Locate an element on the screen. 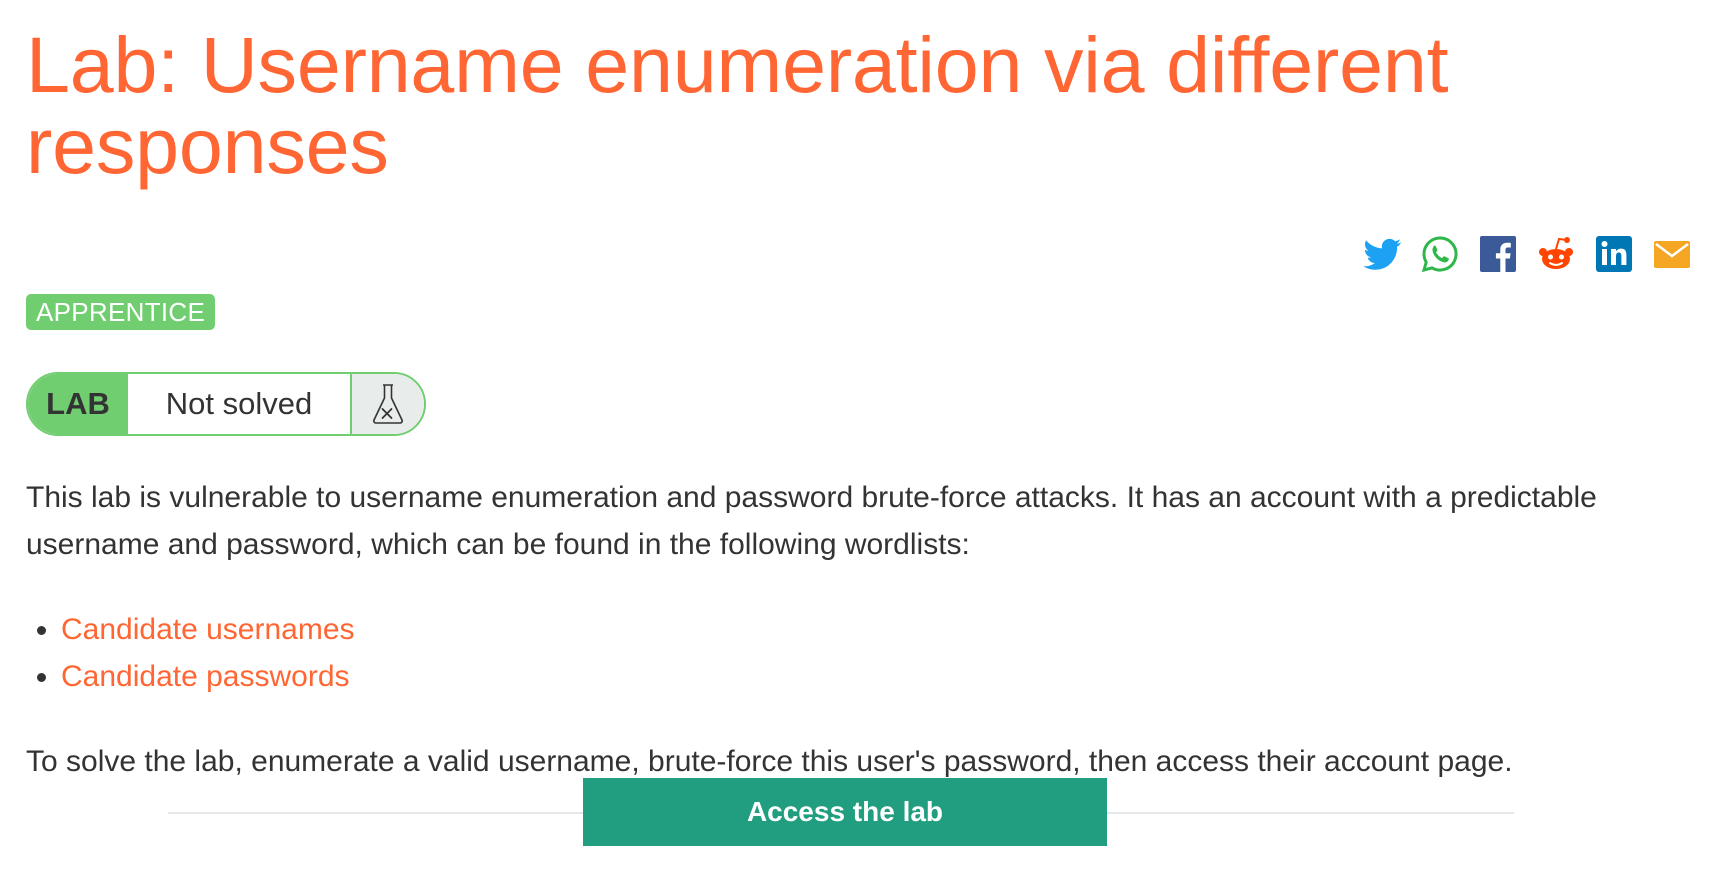 The height and width of the screenshot is (888, 1712). reddit-icon is located at coordinates (1556, 254).